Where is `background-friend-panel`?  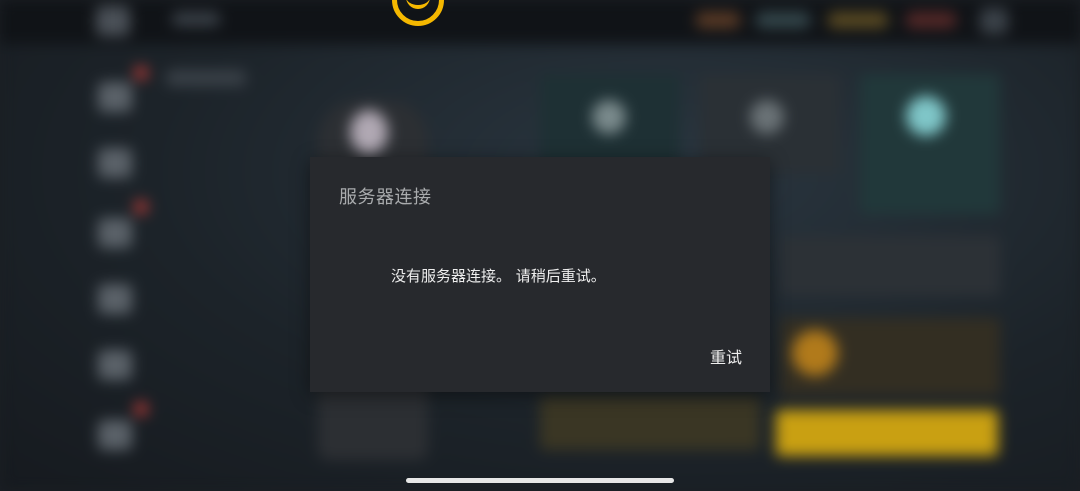 background-friend-panel is located at coordinates (890, 266).